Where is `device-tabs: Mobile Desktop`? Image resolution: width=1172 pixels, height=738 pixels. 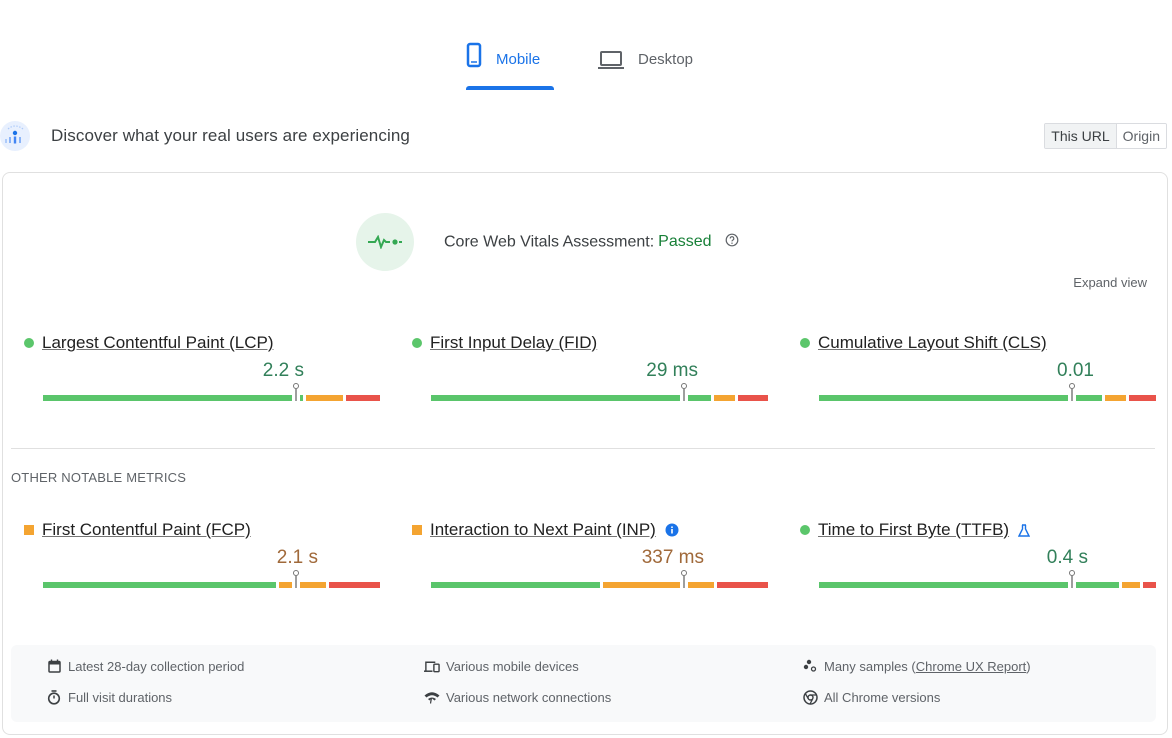
device-tabs: Mobile Desktop is located at coordinates (586, 67).